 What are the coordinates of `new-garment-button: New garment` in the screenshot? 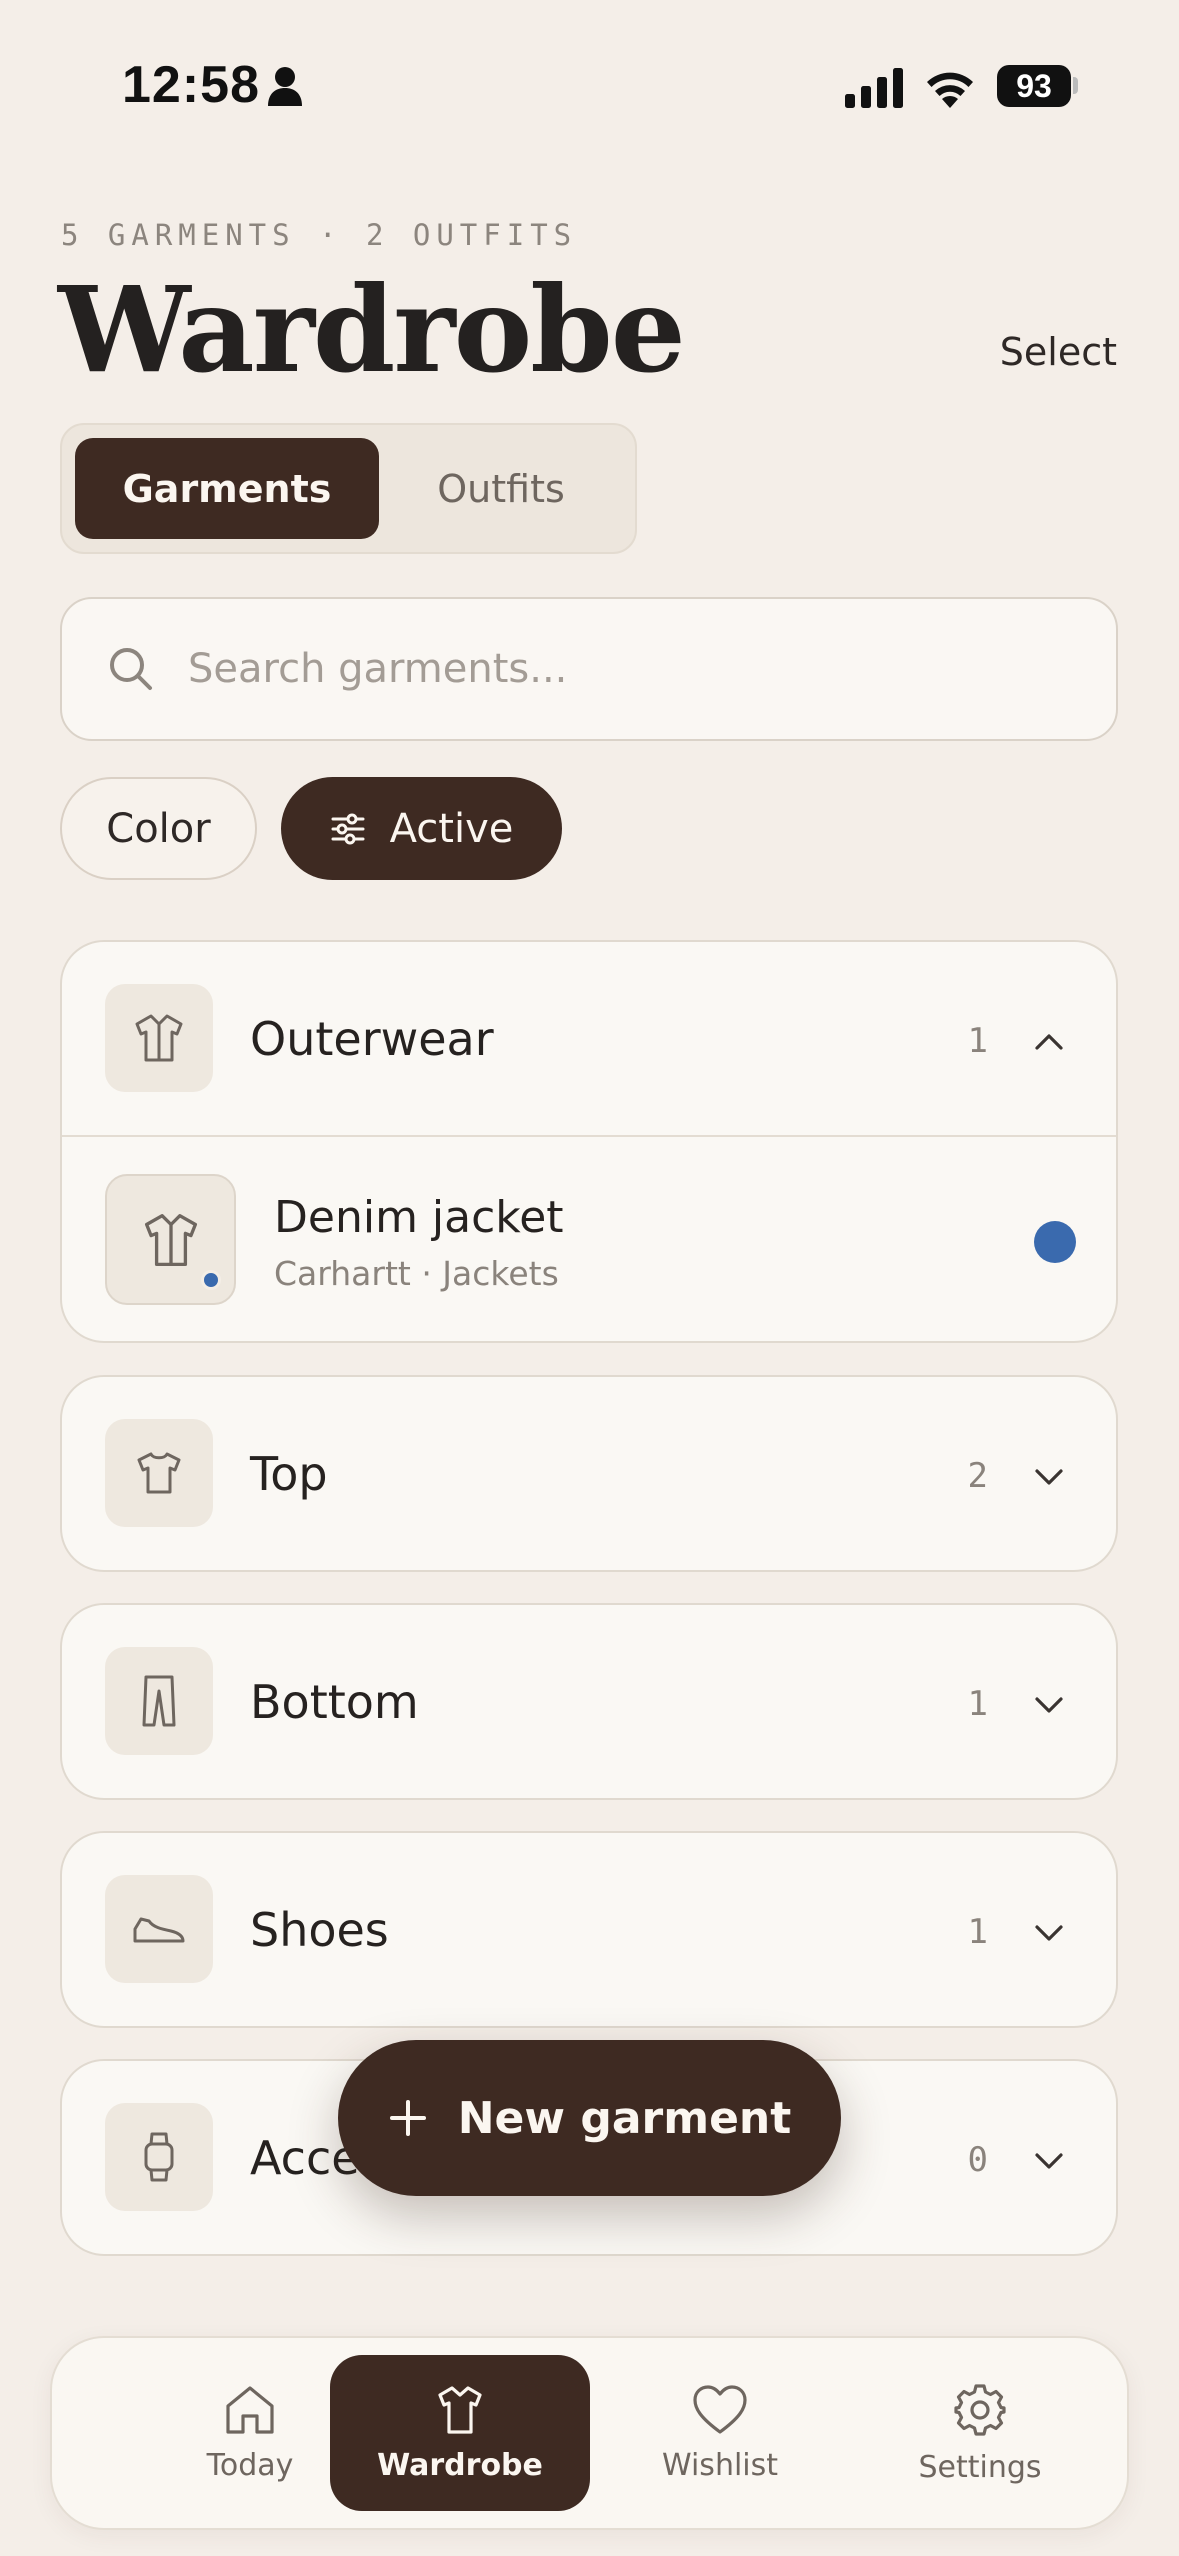 It's located at (589, 2118).